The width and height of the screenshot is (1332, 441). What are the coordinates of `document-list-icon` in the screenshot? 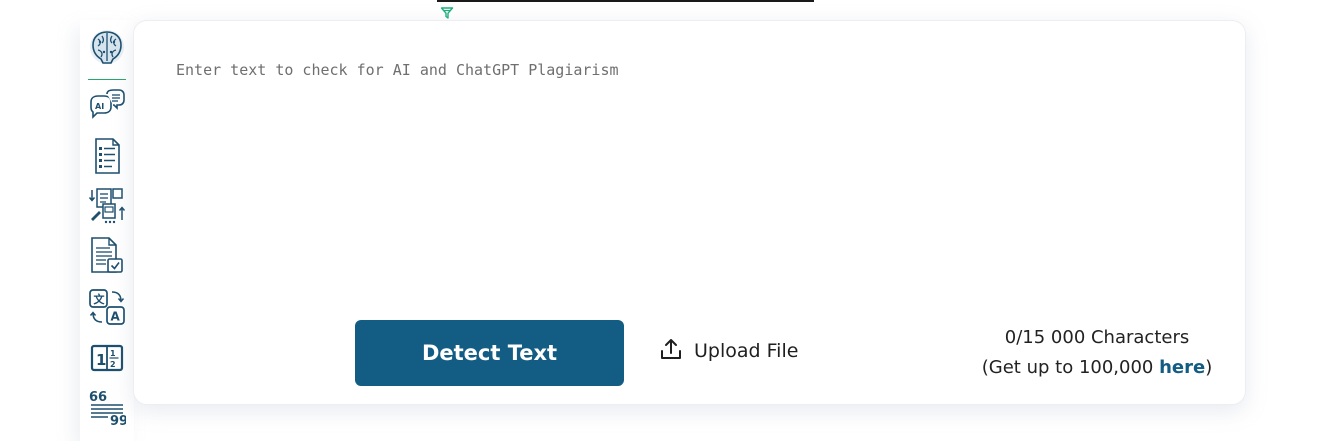 It's located at (107, 156).